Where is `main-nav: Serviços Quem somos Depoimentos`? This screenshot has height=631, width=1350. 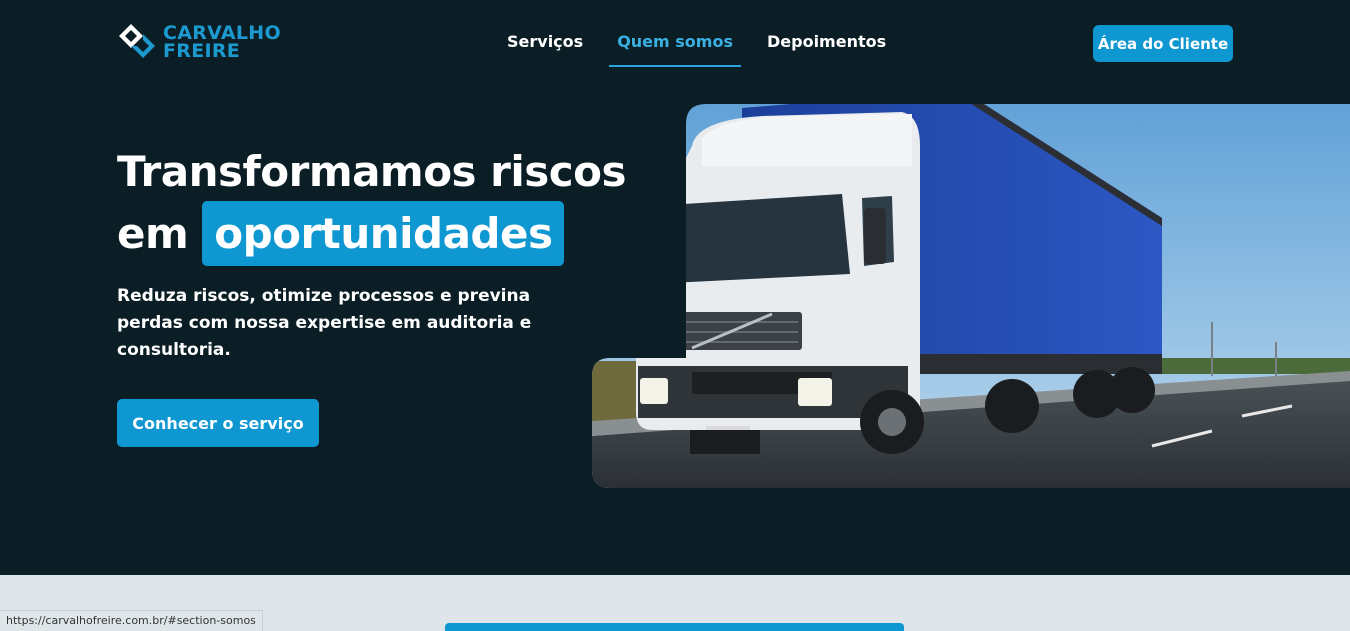
main-nav: Serviços Quem somos Depoimentos is located at coordinates (696, 50).